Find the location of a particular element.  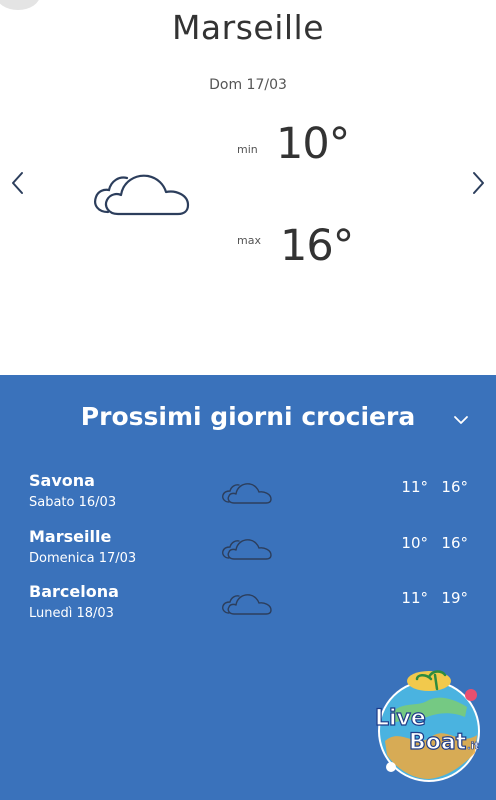

max-temperature: 19° is located at coordinates (454, 598).